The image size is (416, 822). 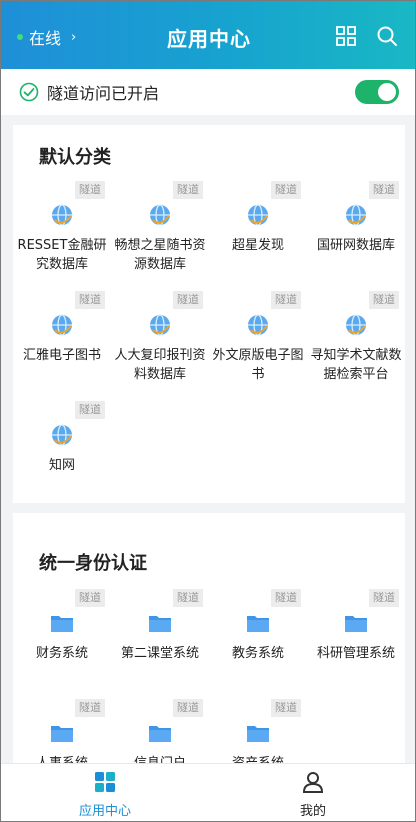 I want to click on app-name: 教务系统, so click(x=257, y=653).